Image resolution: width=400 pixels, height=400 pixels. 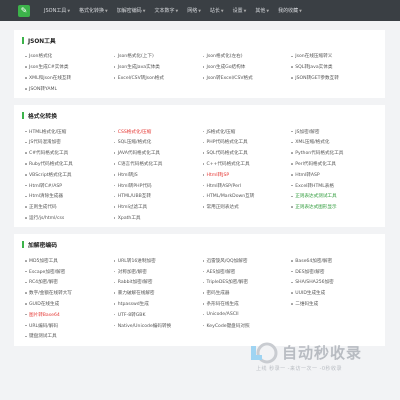 What do you see at coordinates (244, 282) in the screenshot?
I see `tool-link: TripleDES加密/解密` at bounding box center [244, 282].